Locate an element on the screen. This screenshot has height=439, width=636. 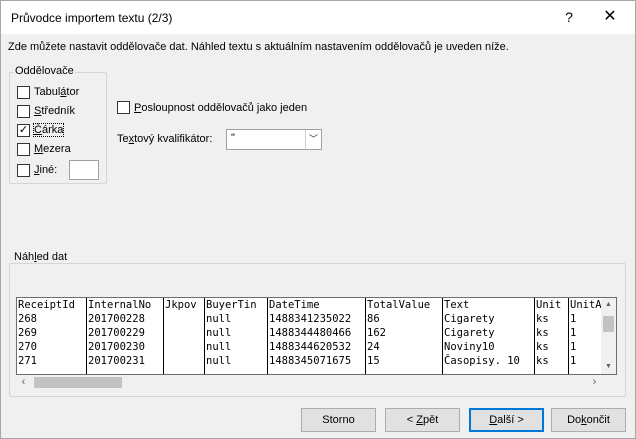
other-checkbox is located at coordinates (23, 170).